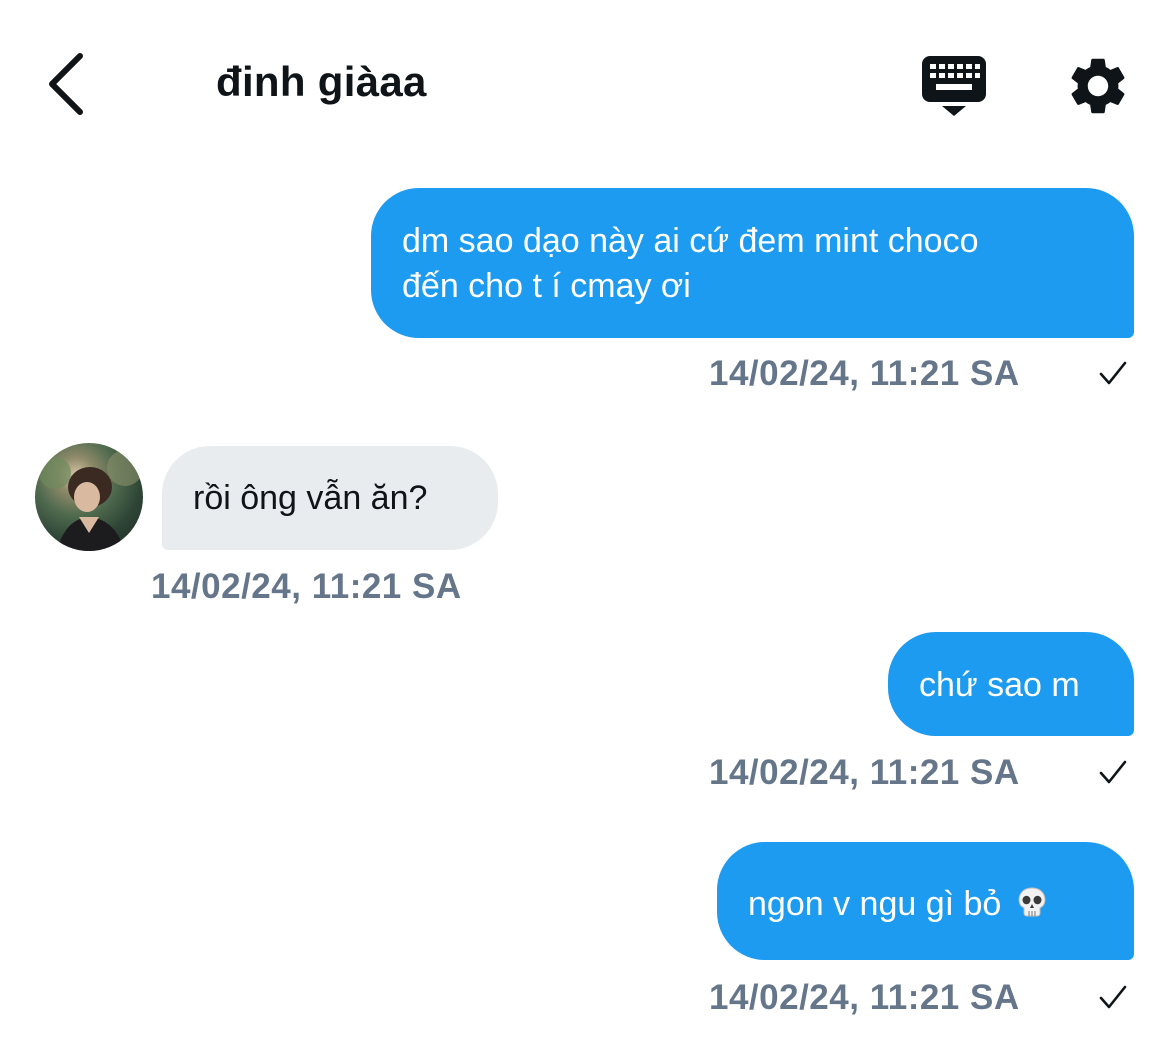 The height and width of the screenshot is (1038, 1170). I want to click on conversation-header: đinh giàaa, so click(585, 75).